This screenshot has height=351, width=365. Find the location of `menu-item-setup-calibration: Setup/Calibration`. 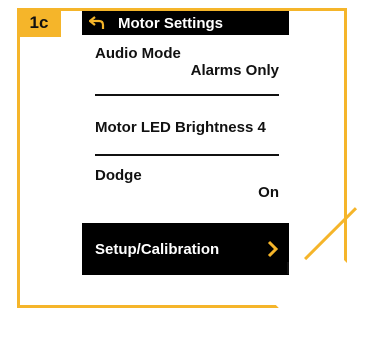

menu-item-setup-calibration: Setup/Calibration is located at coordinates (185, 249).